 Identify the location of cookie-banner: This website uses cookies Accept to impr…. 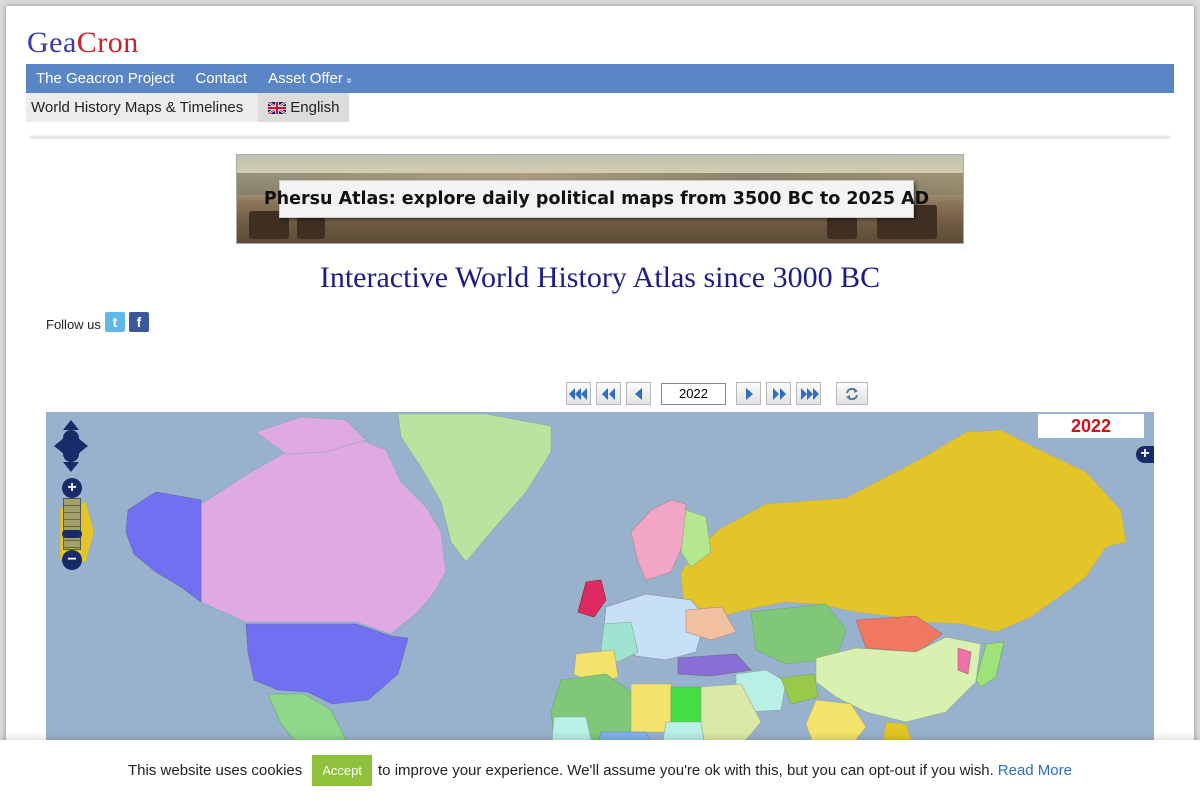
(600, 770).